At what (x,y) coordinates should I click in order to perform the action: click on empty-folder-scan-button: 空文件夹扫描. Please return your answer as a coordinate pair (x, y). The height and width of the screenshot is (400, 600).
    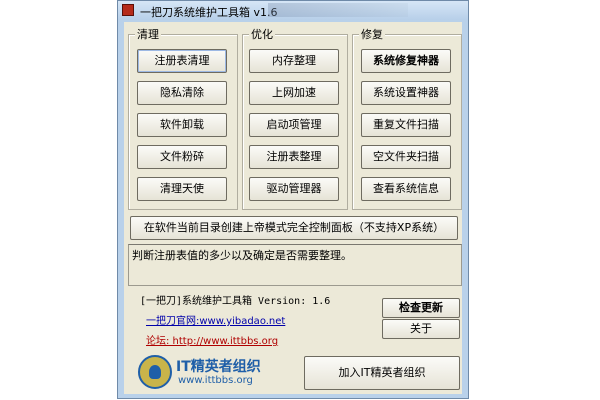
    Looking at the image, I should click on (406, 157).